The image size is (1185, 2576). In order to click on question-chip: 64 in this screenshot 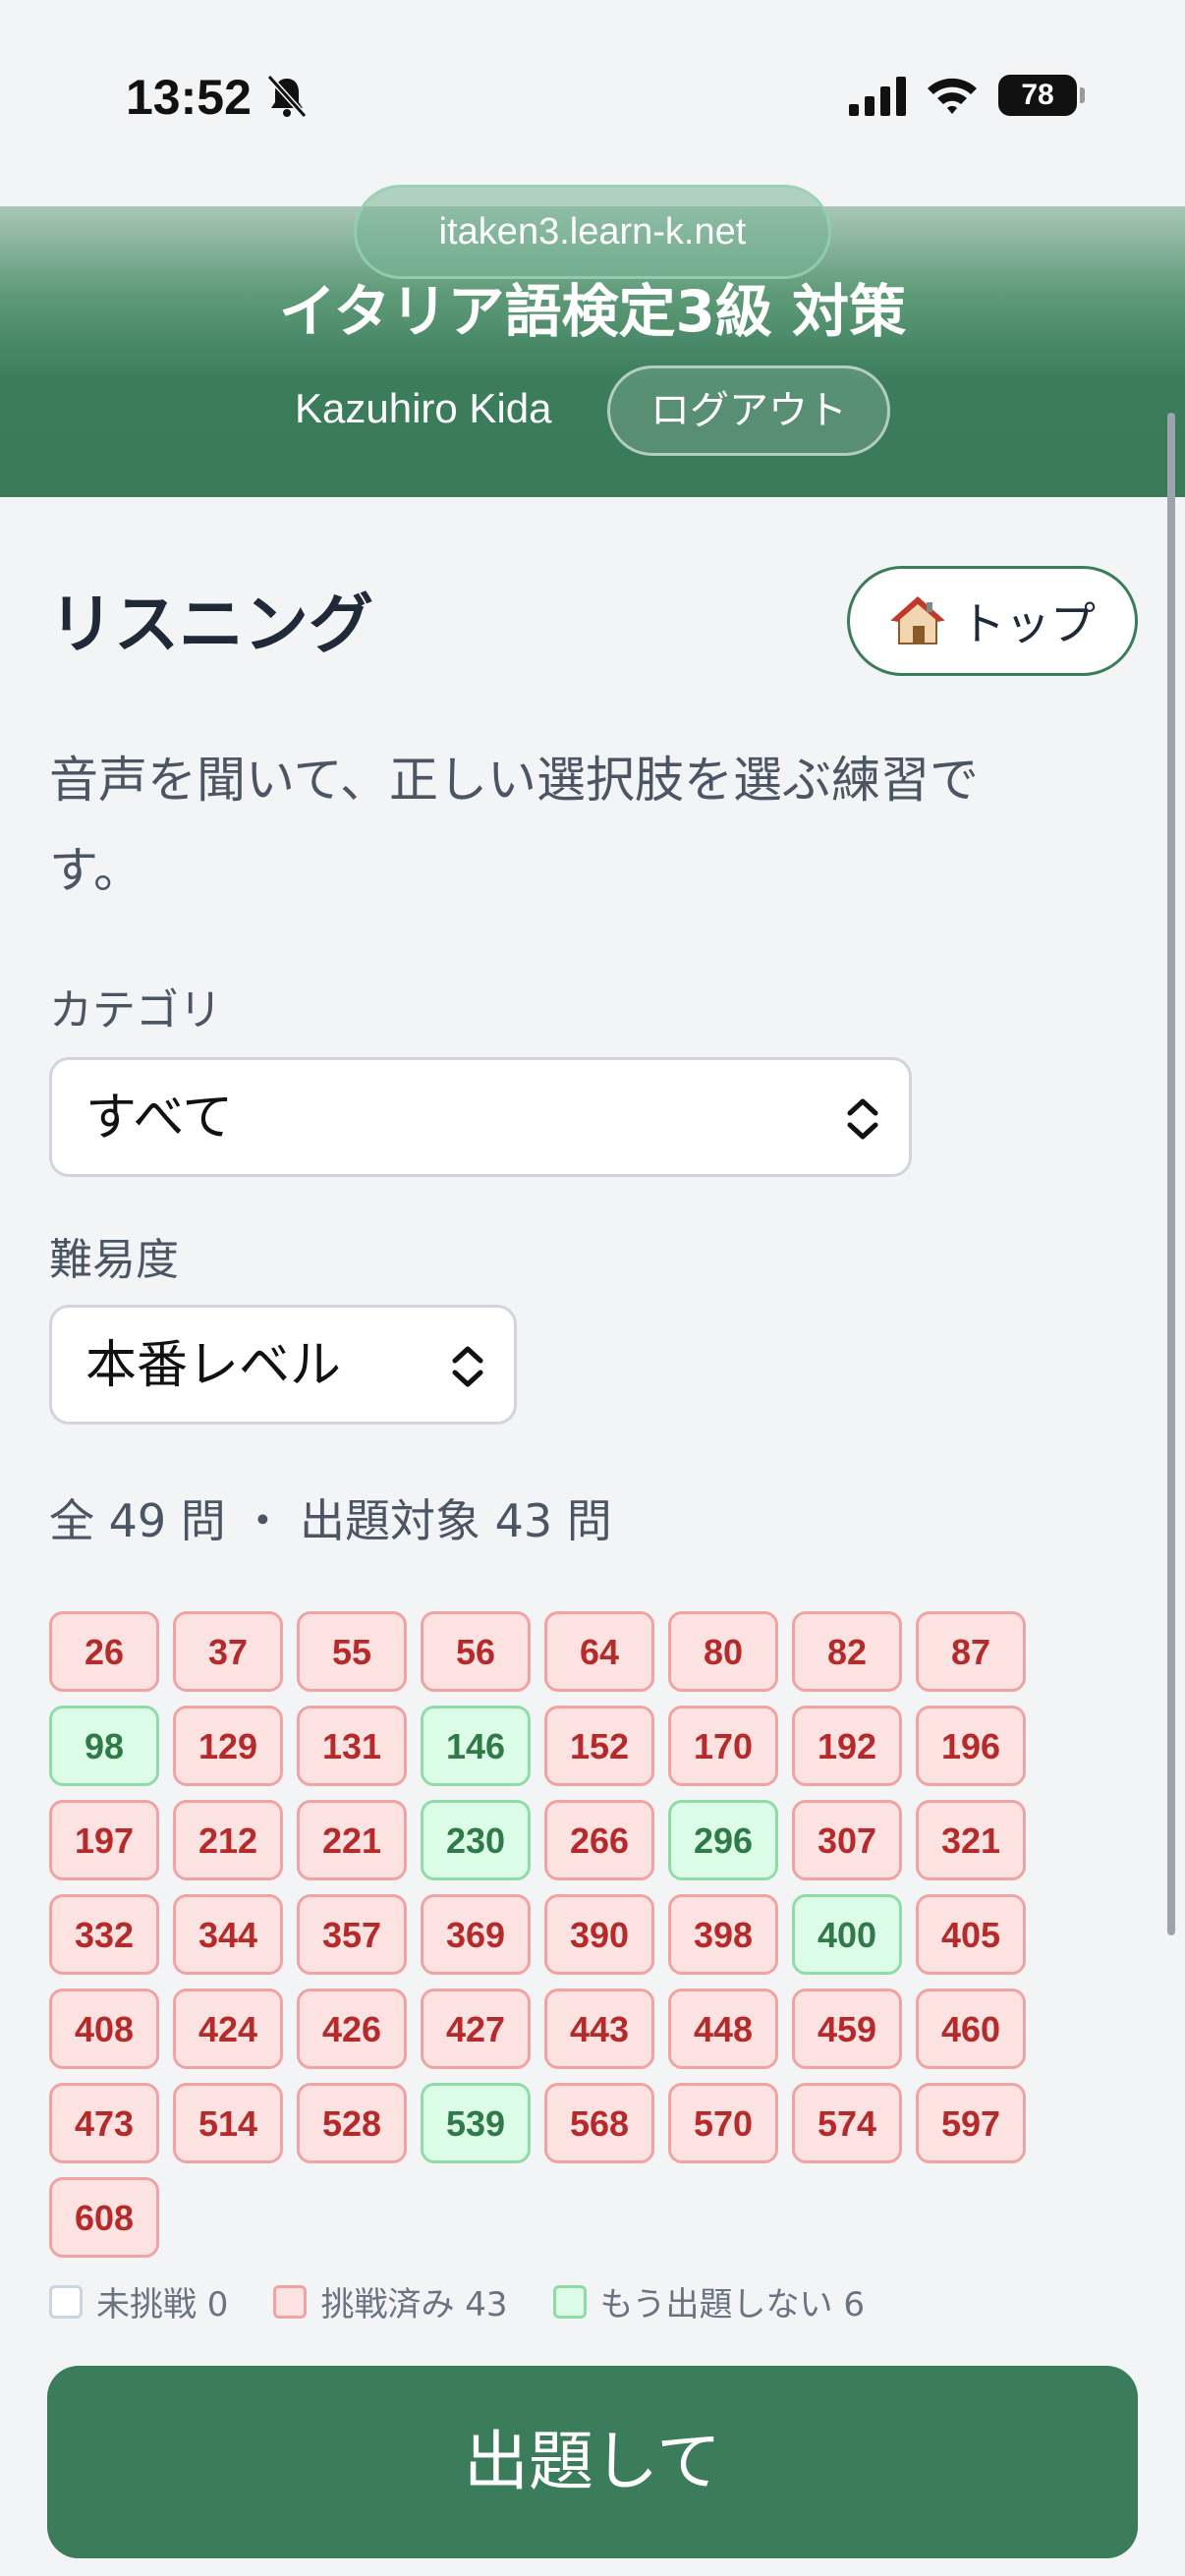, I will do `click(599, 1651)`.